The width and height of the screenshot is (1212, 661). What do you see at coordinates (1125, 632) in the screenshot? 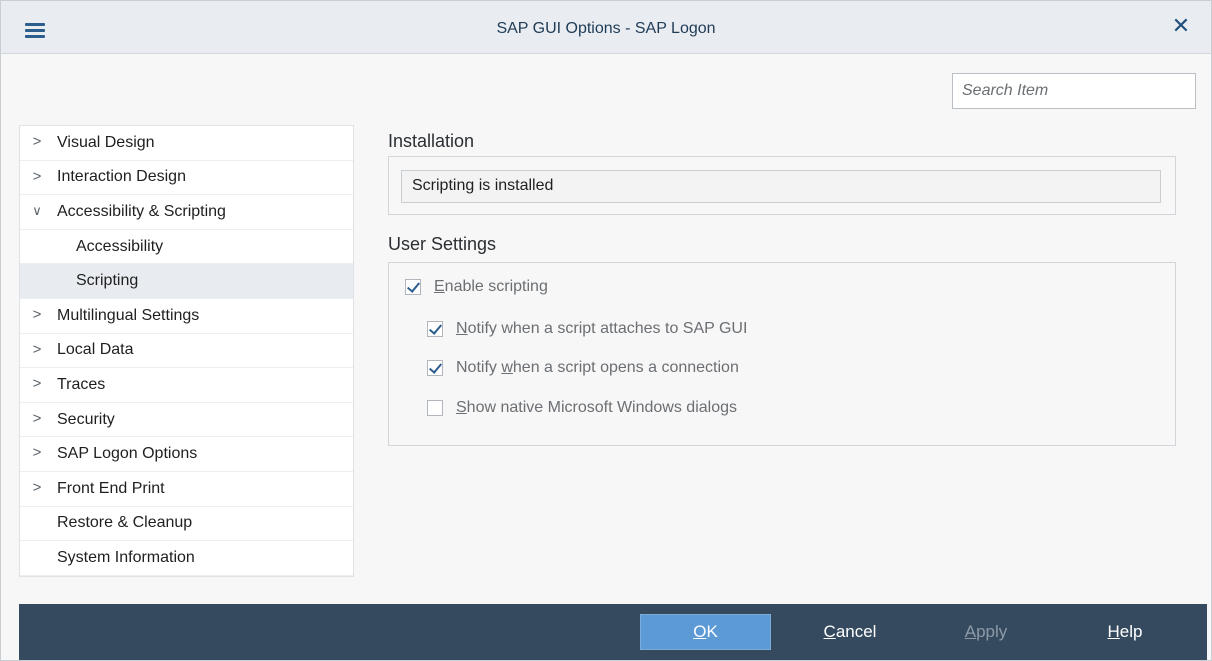
I see `help-button: Help` at bounding box center [1125, 632].